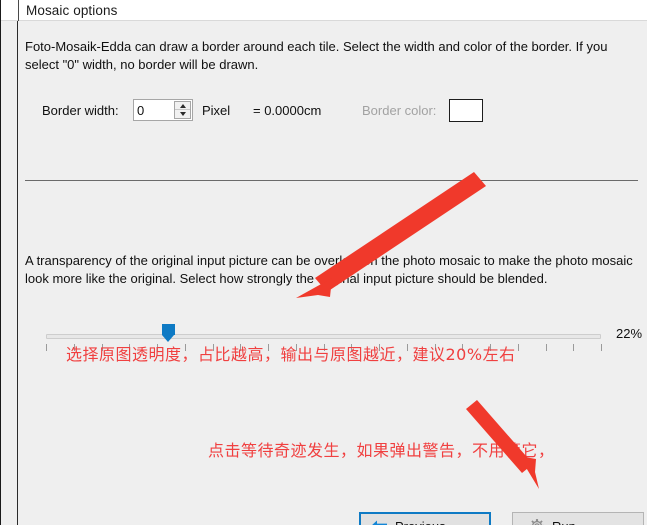 This screenshot has height=525, width=647. I want to click on spinner-down-button, so click(182, 114).